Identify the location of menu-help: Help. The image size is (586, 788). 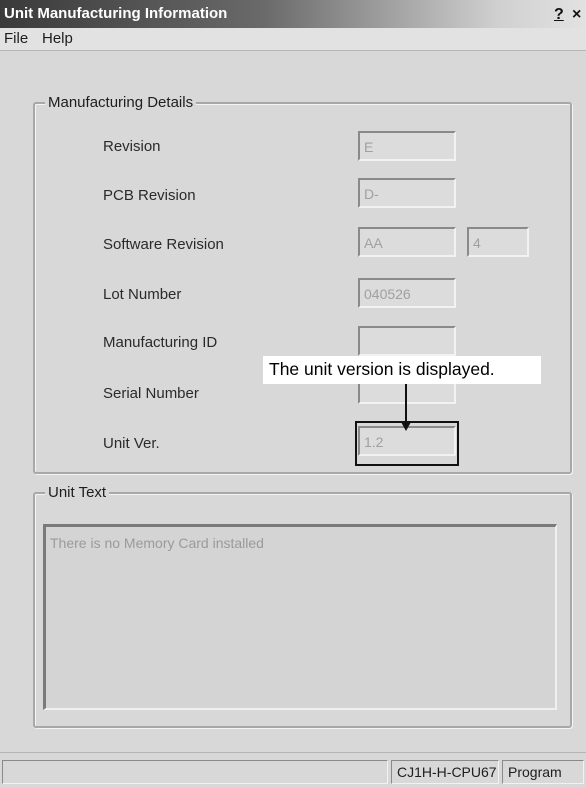
(57, 38).